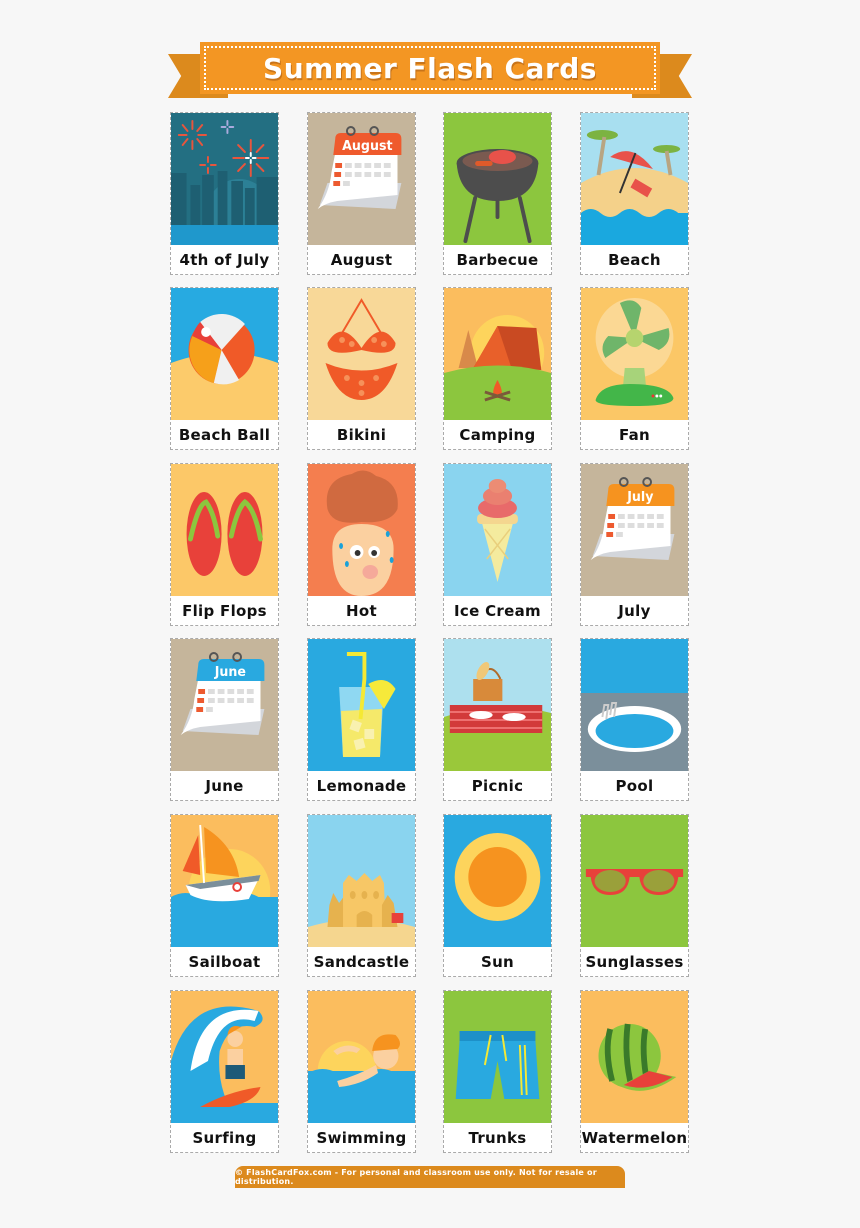 The width and height of the screenshot is (860, 1228). I want to click on flash-card-label: Barbecue, so click(497, 259).